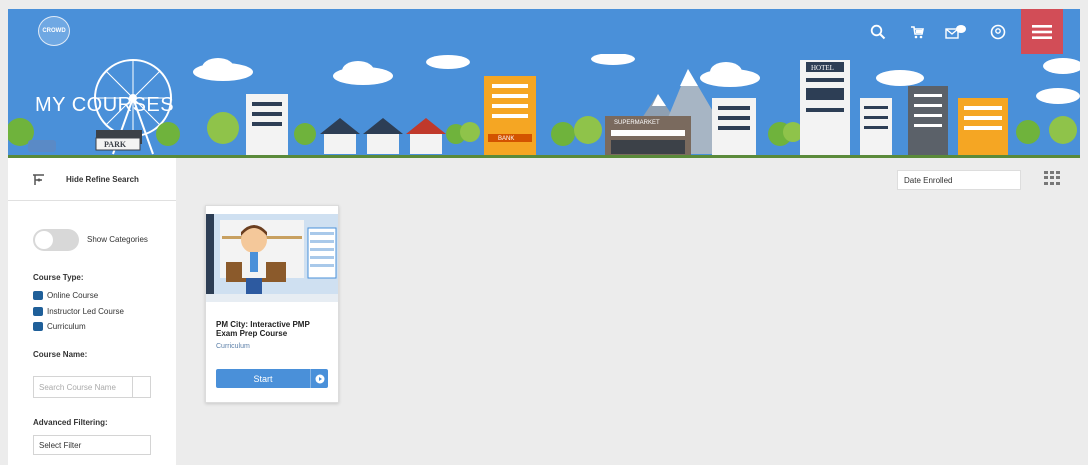 This screenshot has width=1088, height=465. Describe the element at coordinates (66, 326) in the screenshot. I see `course-type-label: Curriculum` at that location.